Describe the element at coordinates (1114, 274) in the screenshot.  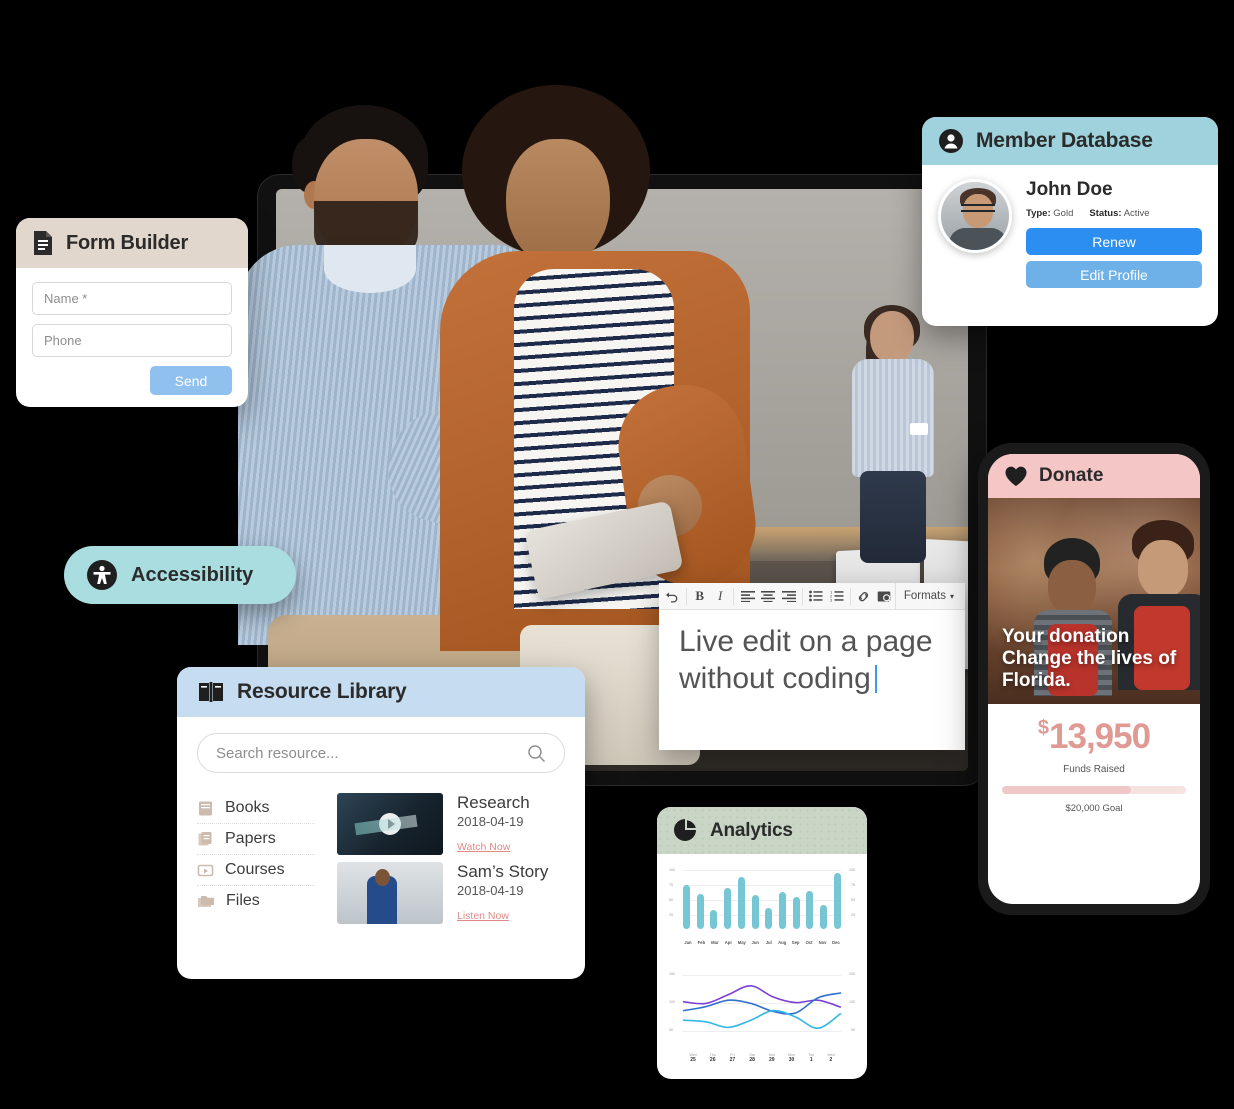
I see `edit-profile-button: Edit Profile` at that location.